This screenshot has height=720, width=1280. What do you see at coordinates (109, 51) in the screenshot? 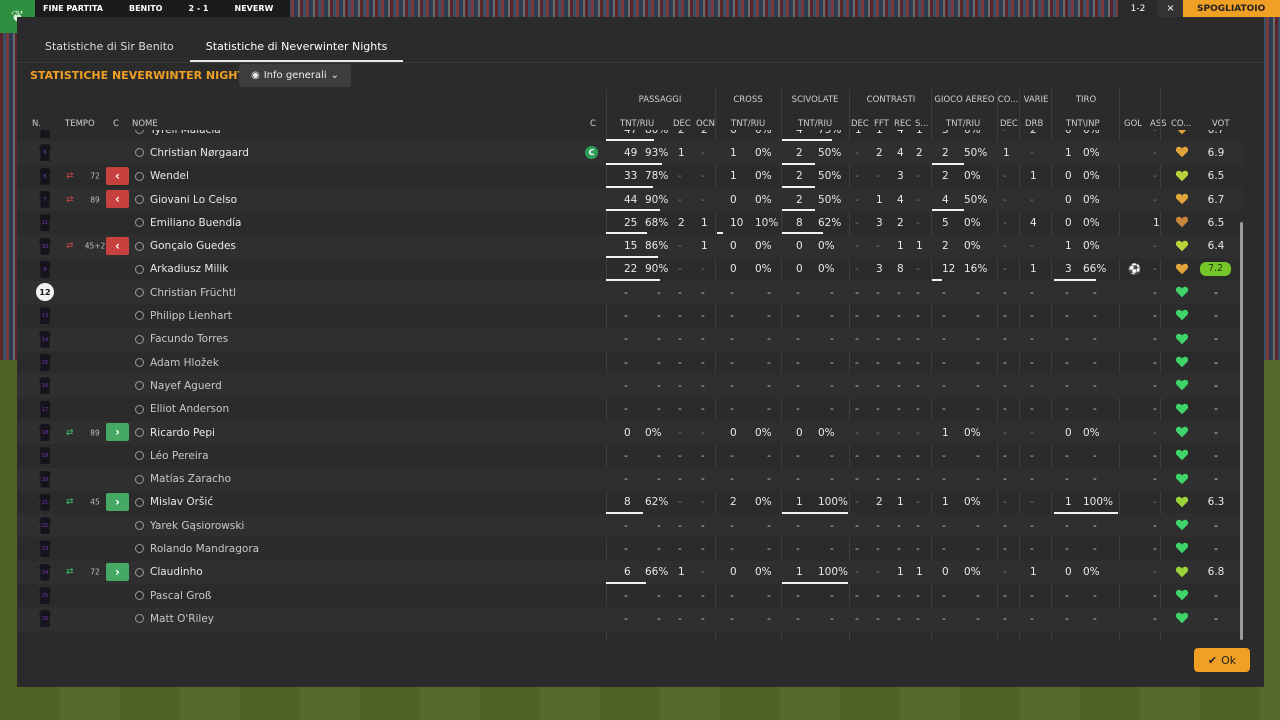
I see `tab-home-stats: Statistiche di Sir Benito` at bounding box center [109, 51].